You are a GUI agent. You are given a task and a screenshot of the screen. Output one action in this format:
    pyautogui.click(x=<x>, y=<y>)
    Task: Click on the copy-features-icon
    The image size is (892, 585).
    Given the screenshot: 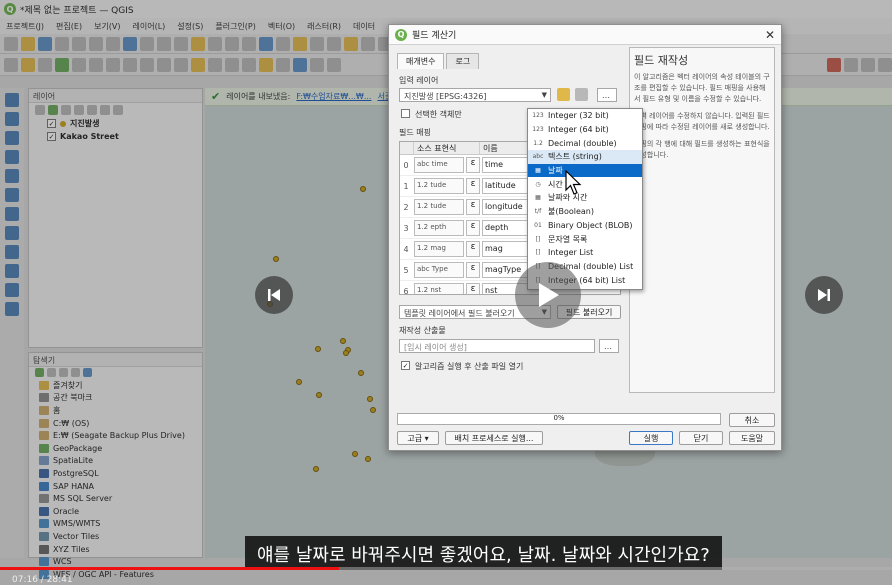 What is the action you would take?
    pyautogui.click(x=130, y=64)
    